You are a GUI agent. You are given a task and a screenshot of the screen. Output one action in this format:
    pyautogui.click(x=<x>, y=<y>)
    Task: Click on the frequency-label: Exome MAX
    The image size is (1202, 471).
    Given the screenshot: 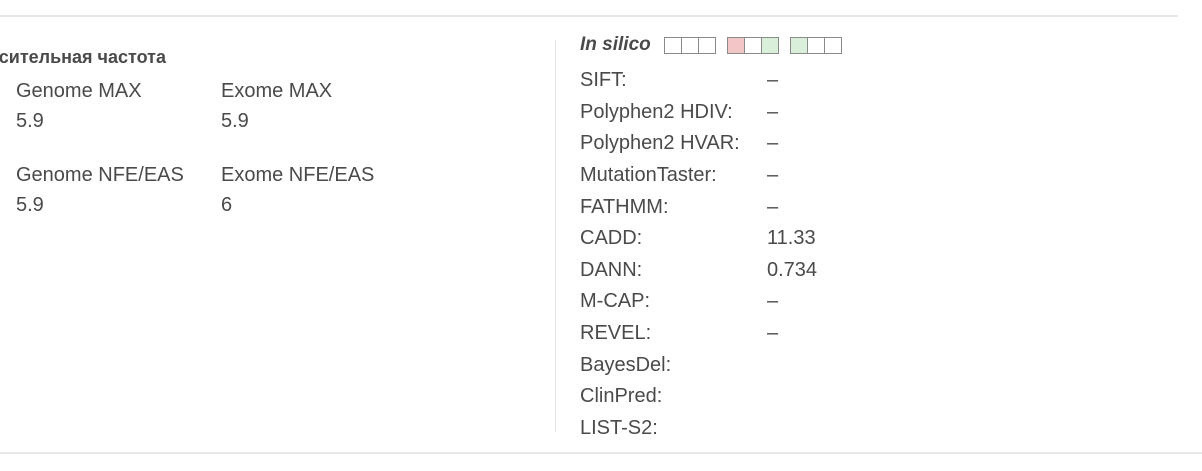 What is the action you would take?
    pyautogui.click(x=277, y=91)
    